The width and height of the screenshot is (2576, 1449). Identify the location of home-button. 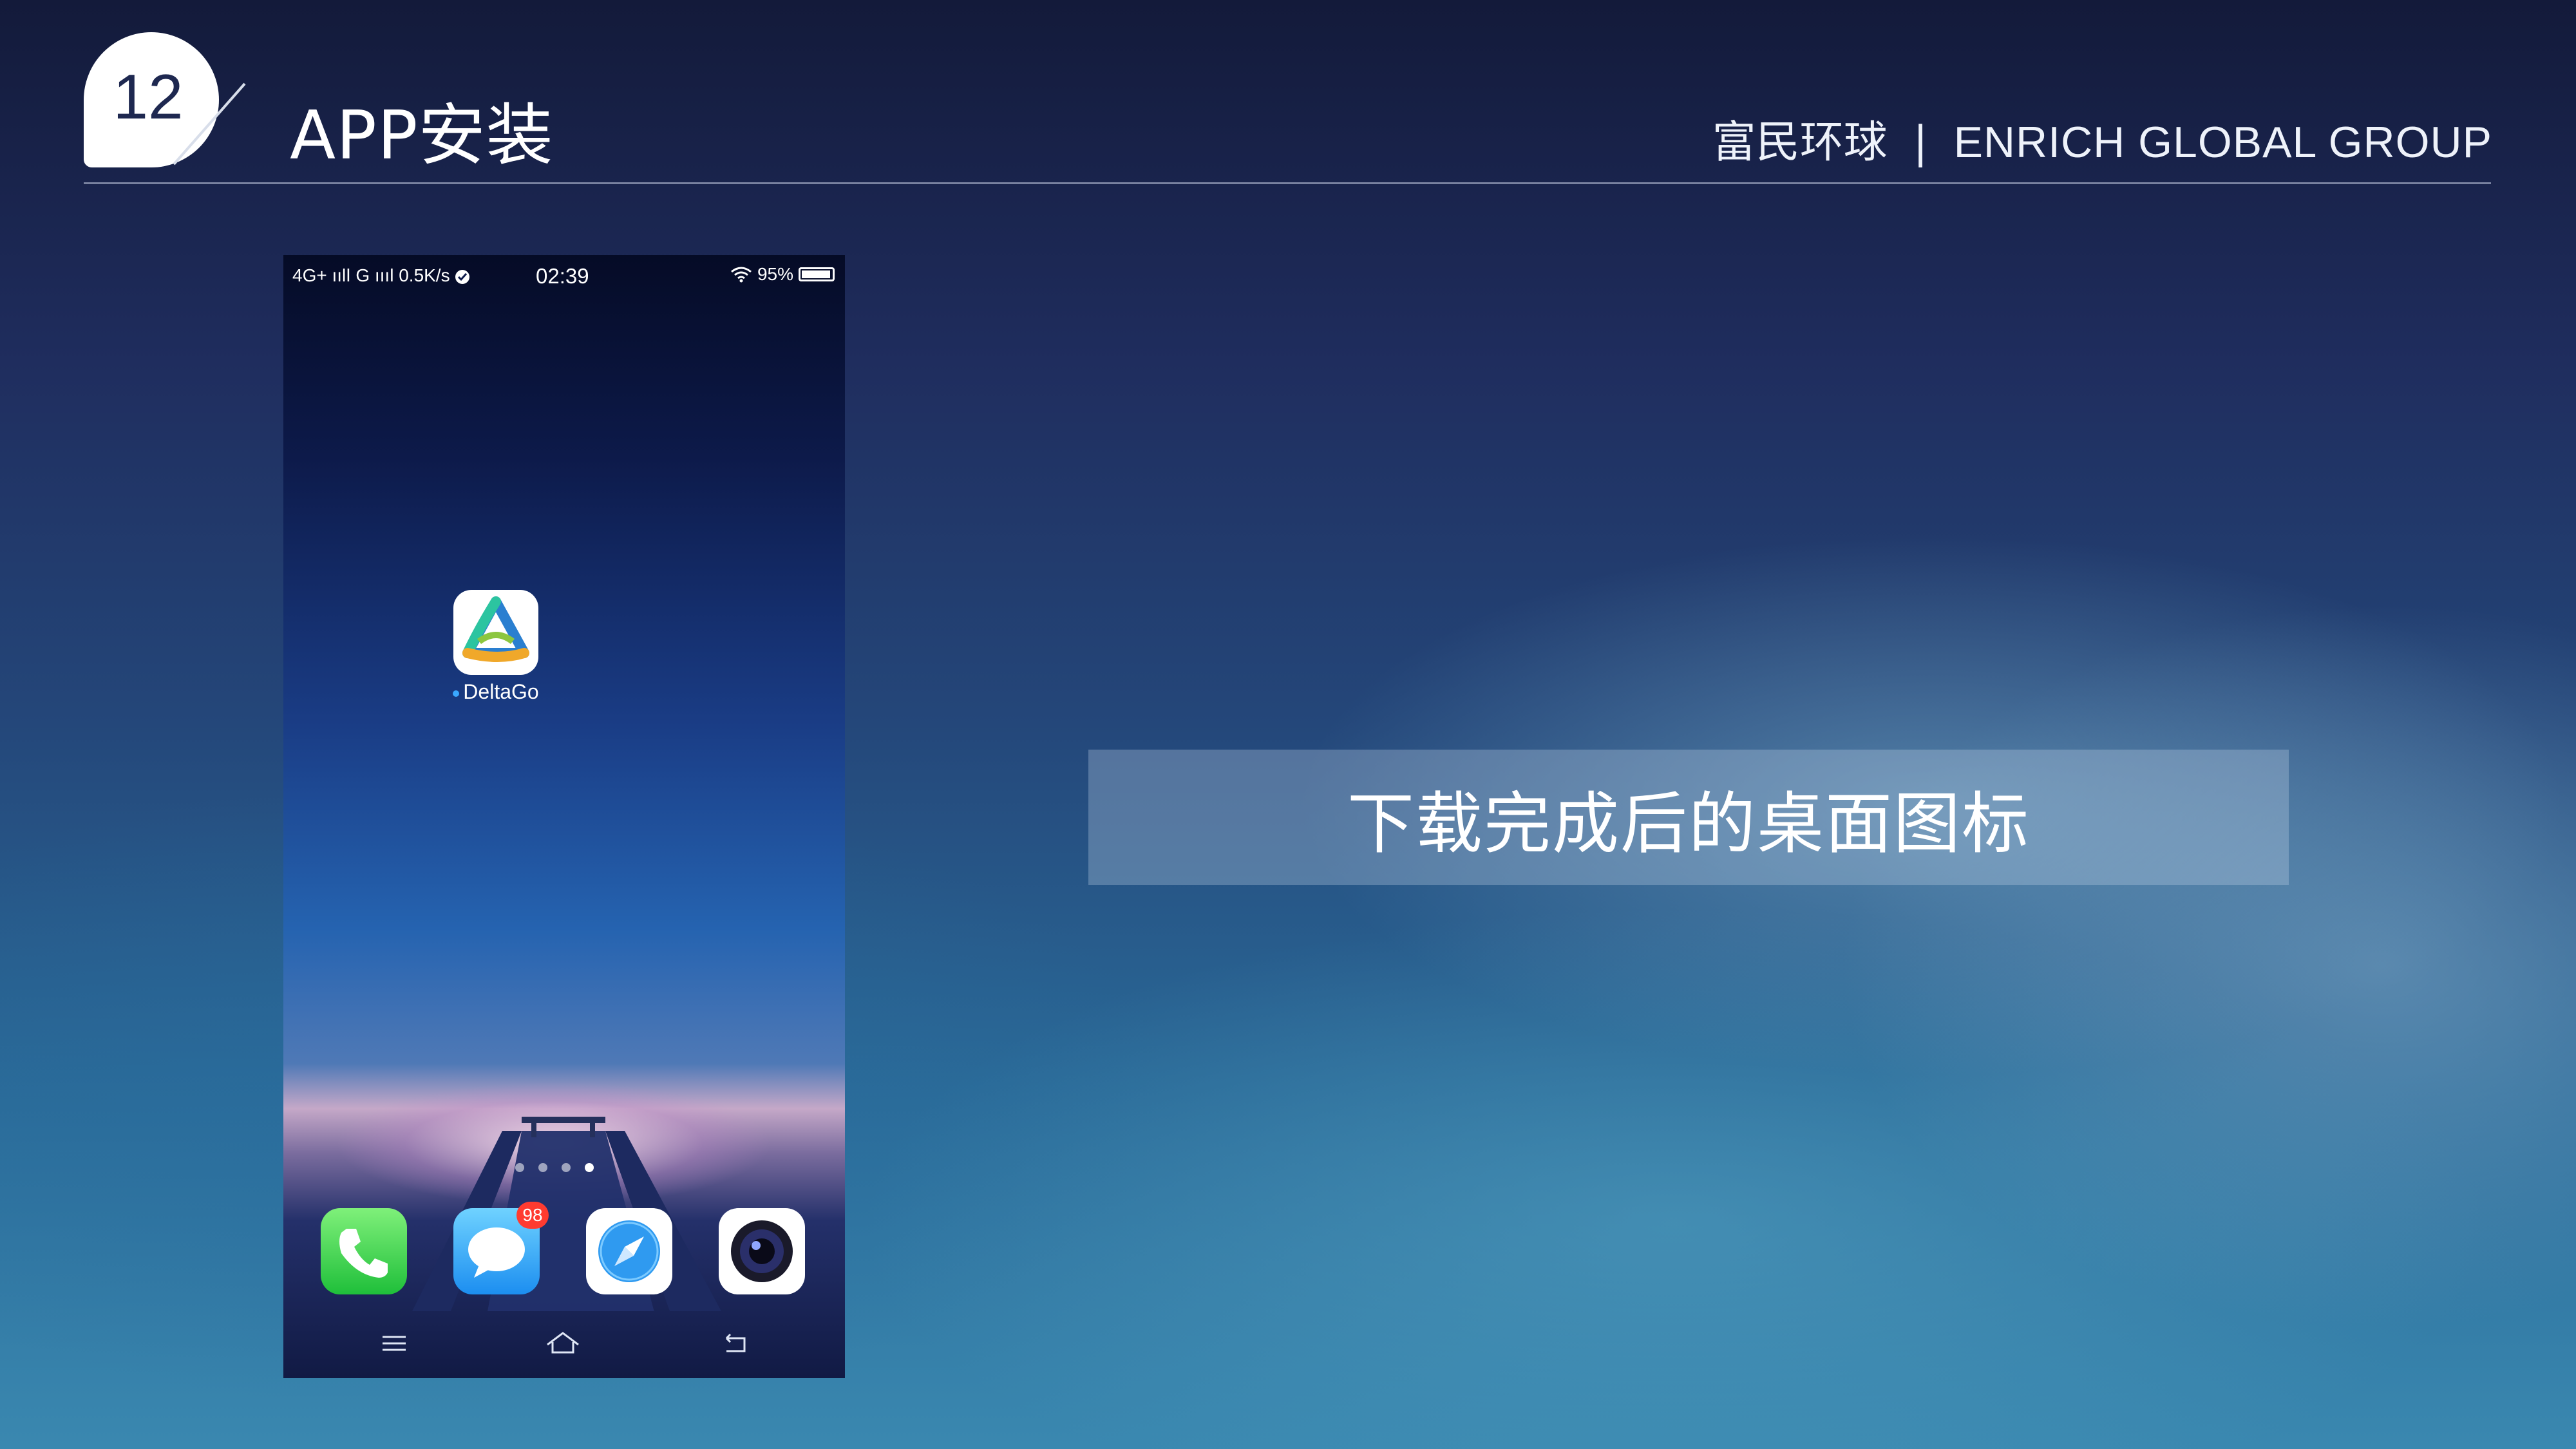
(563, 1343).